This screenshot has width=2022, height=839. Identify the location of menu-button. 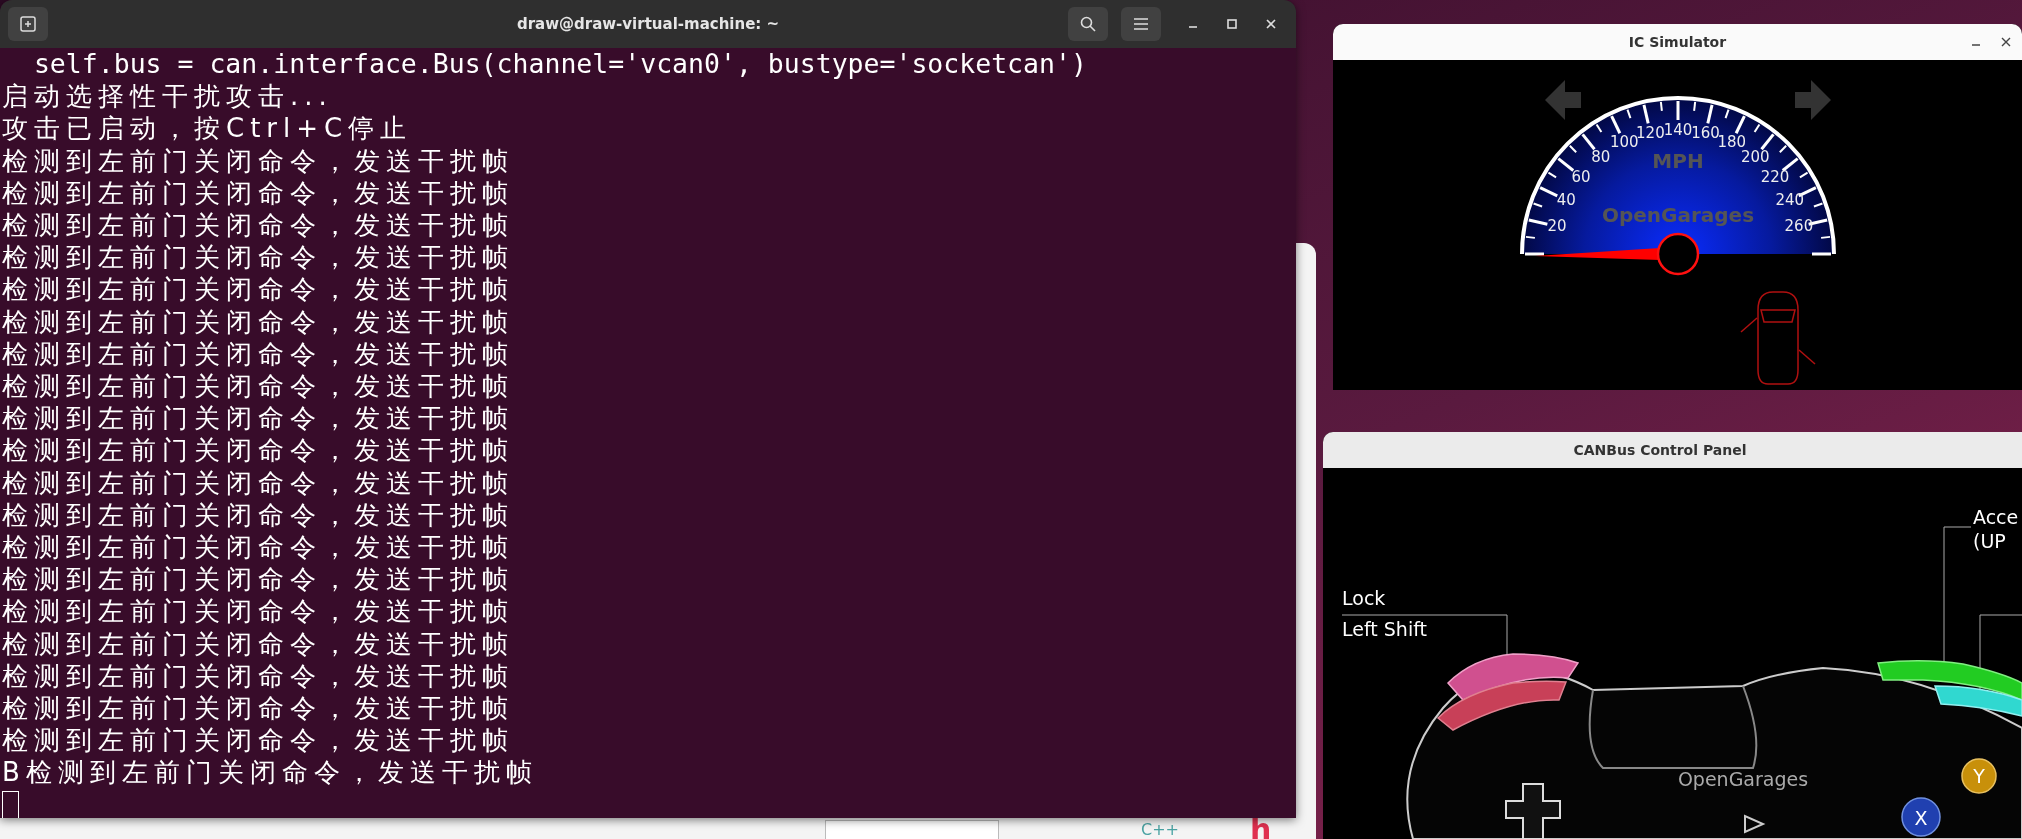
(1141, 24).